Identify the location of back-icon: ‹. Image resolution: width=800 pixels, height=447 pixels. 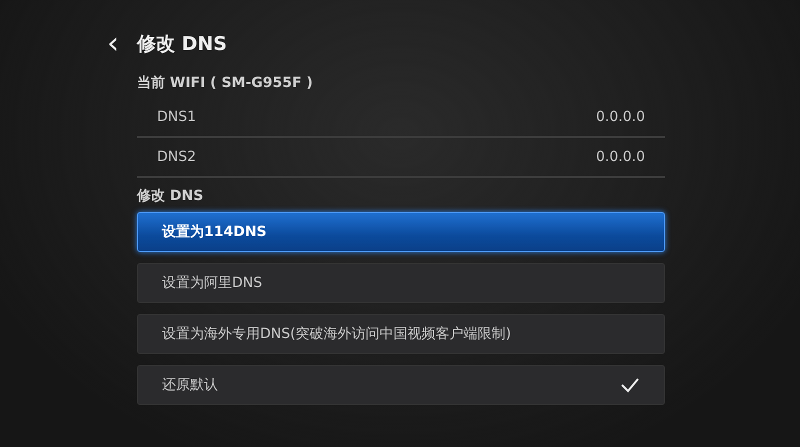
(116, 44).